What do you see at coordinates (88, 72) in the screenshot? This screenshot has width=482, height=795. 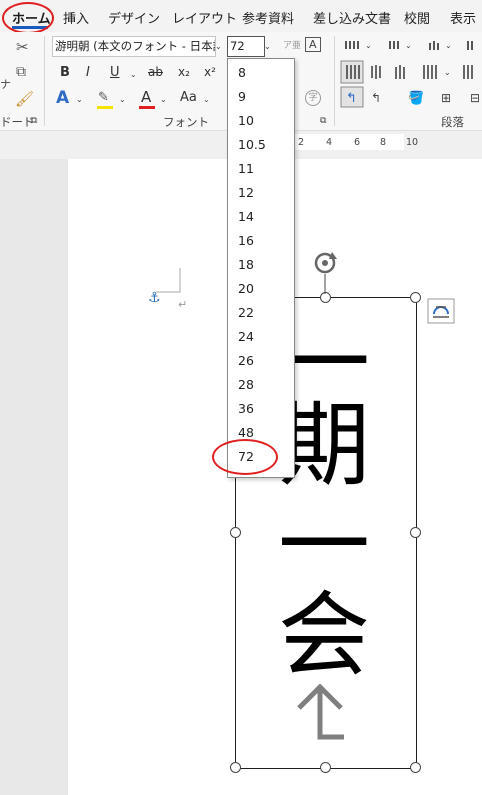 I see `italic-button: I` at bounding box center [88, 72].